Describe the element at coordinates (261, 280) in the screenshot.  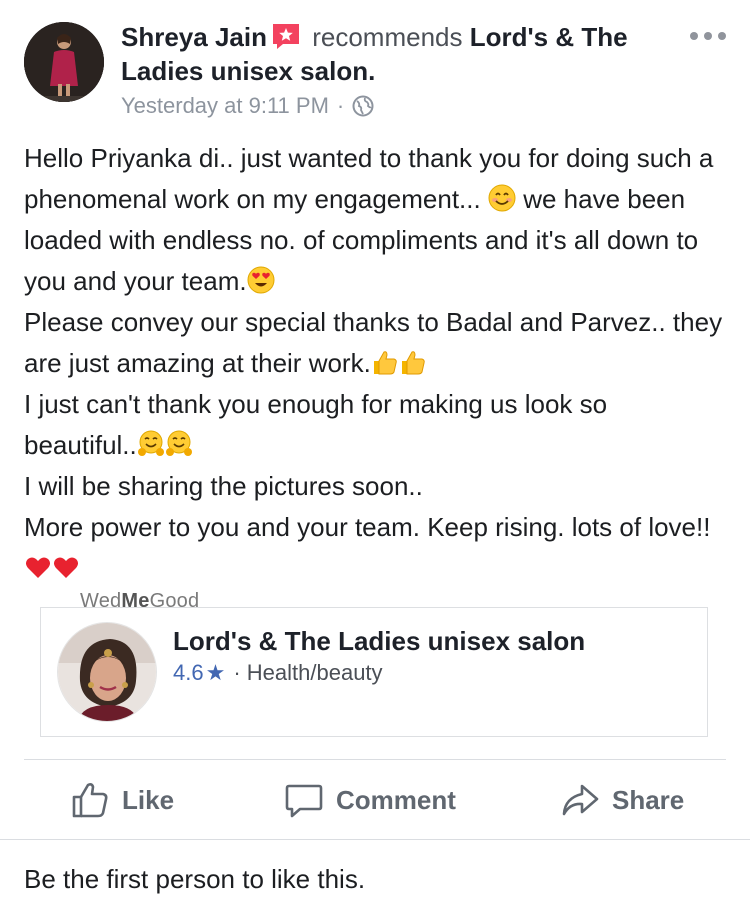
I see `heart-eyes-icon` at that location.